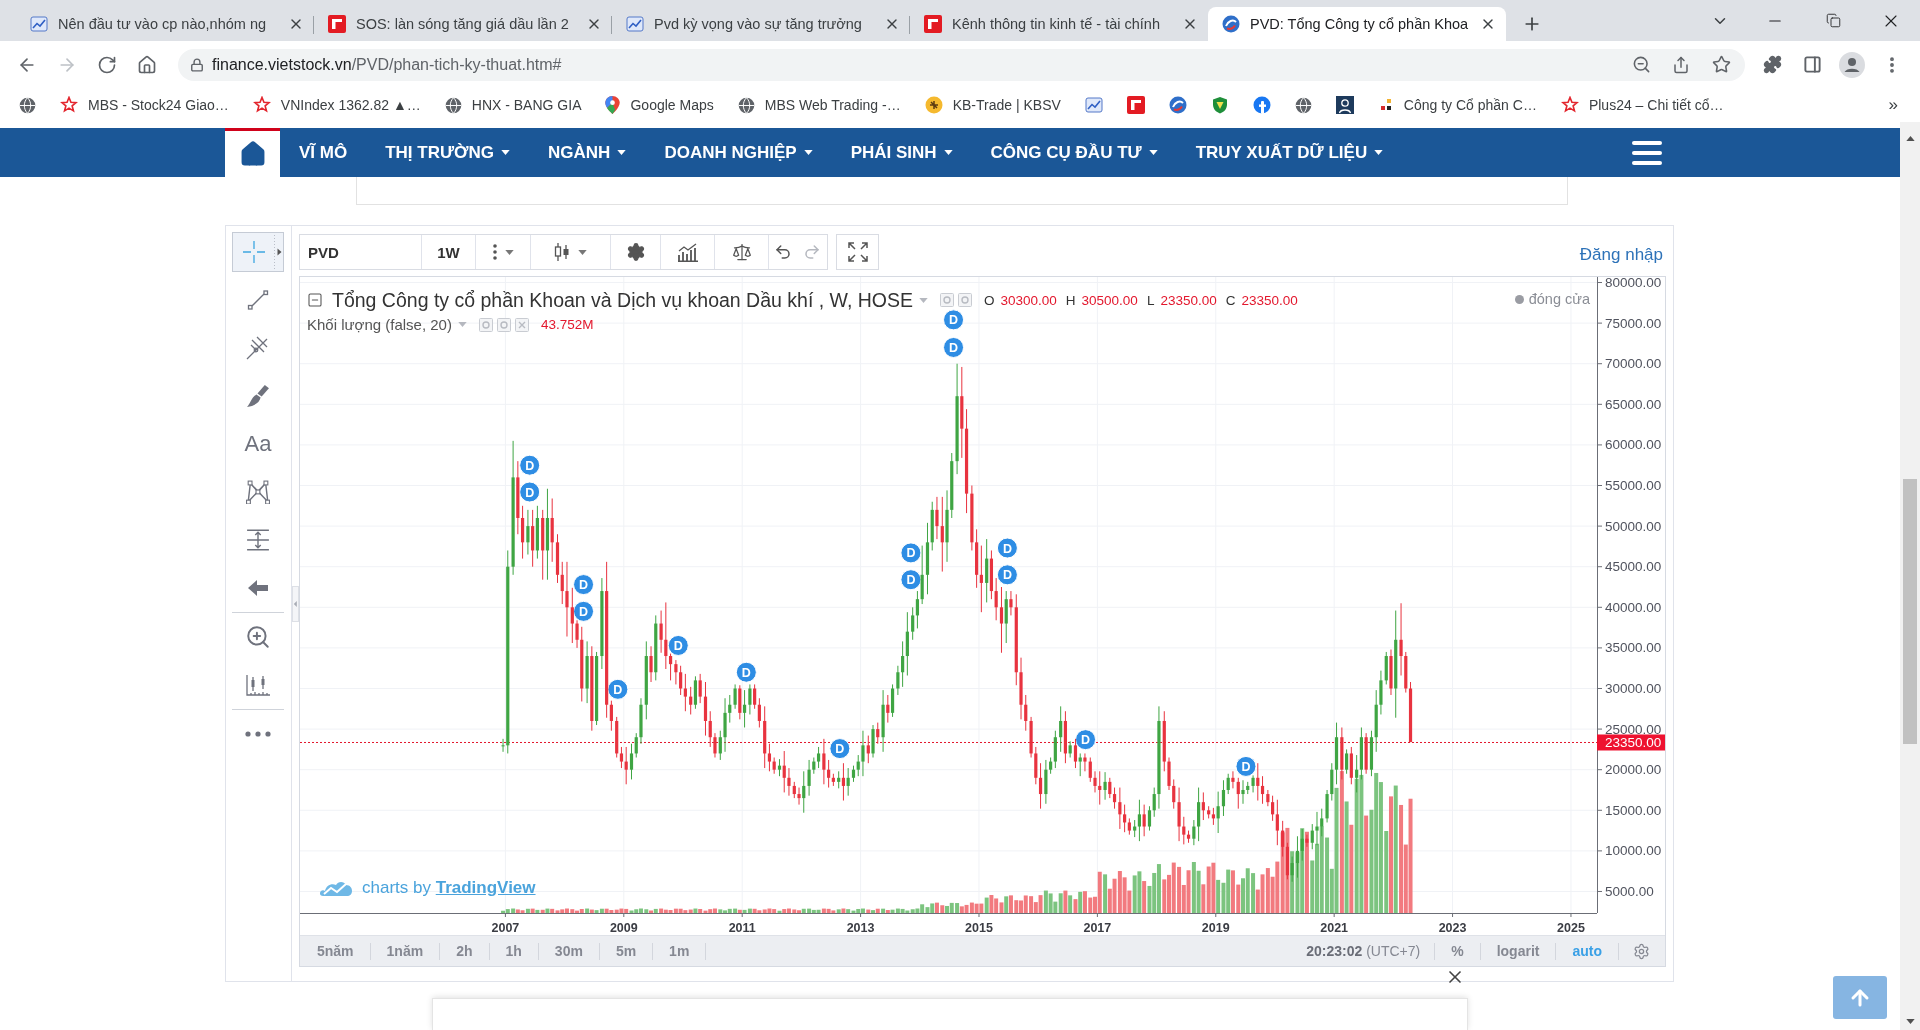 The height and width of the screenshot is (1030, 1920). I want to click on time-range-button: 1năm, so click(405, 951).